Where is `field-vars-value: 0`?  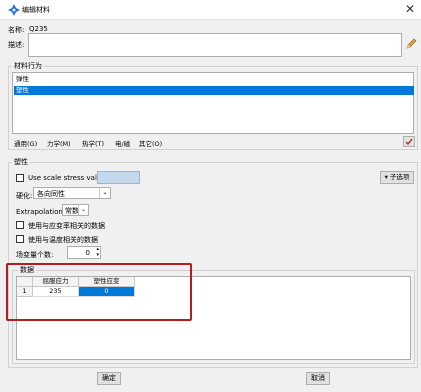
field-vars-value: 0 is located at coordinates (87, 253).